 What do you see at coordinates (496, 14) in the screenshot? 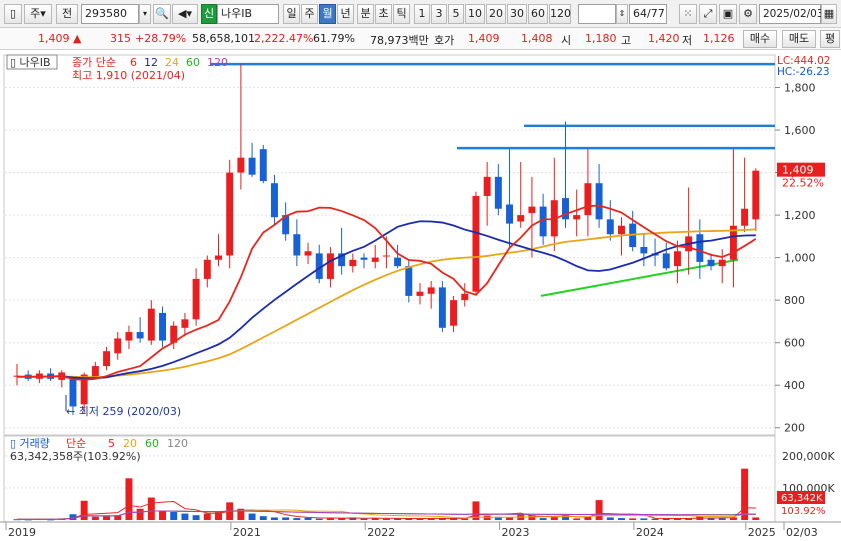
I see `interval-20: 20` at bounding box center [496, 14].